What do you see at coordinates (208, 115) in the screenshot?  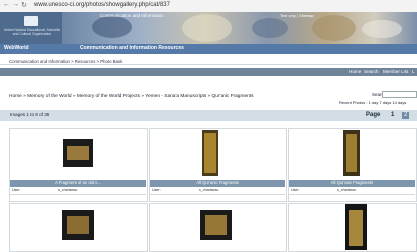 I see `results-bar` at bounding box center [208, 115].